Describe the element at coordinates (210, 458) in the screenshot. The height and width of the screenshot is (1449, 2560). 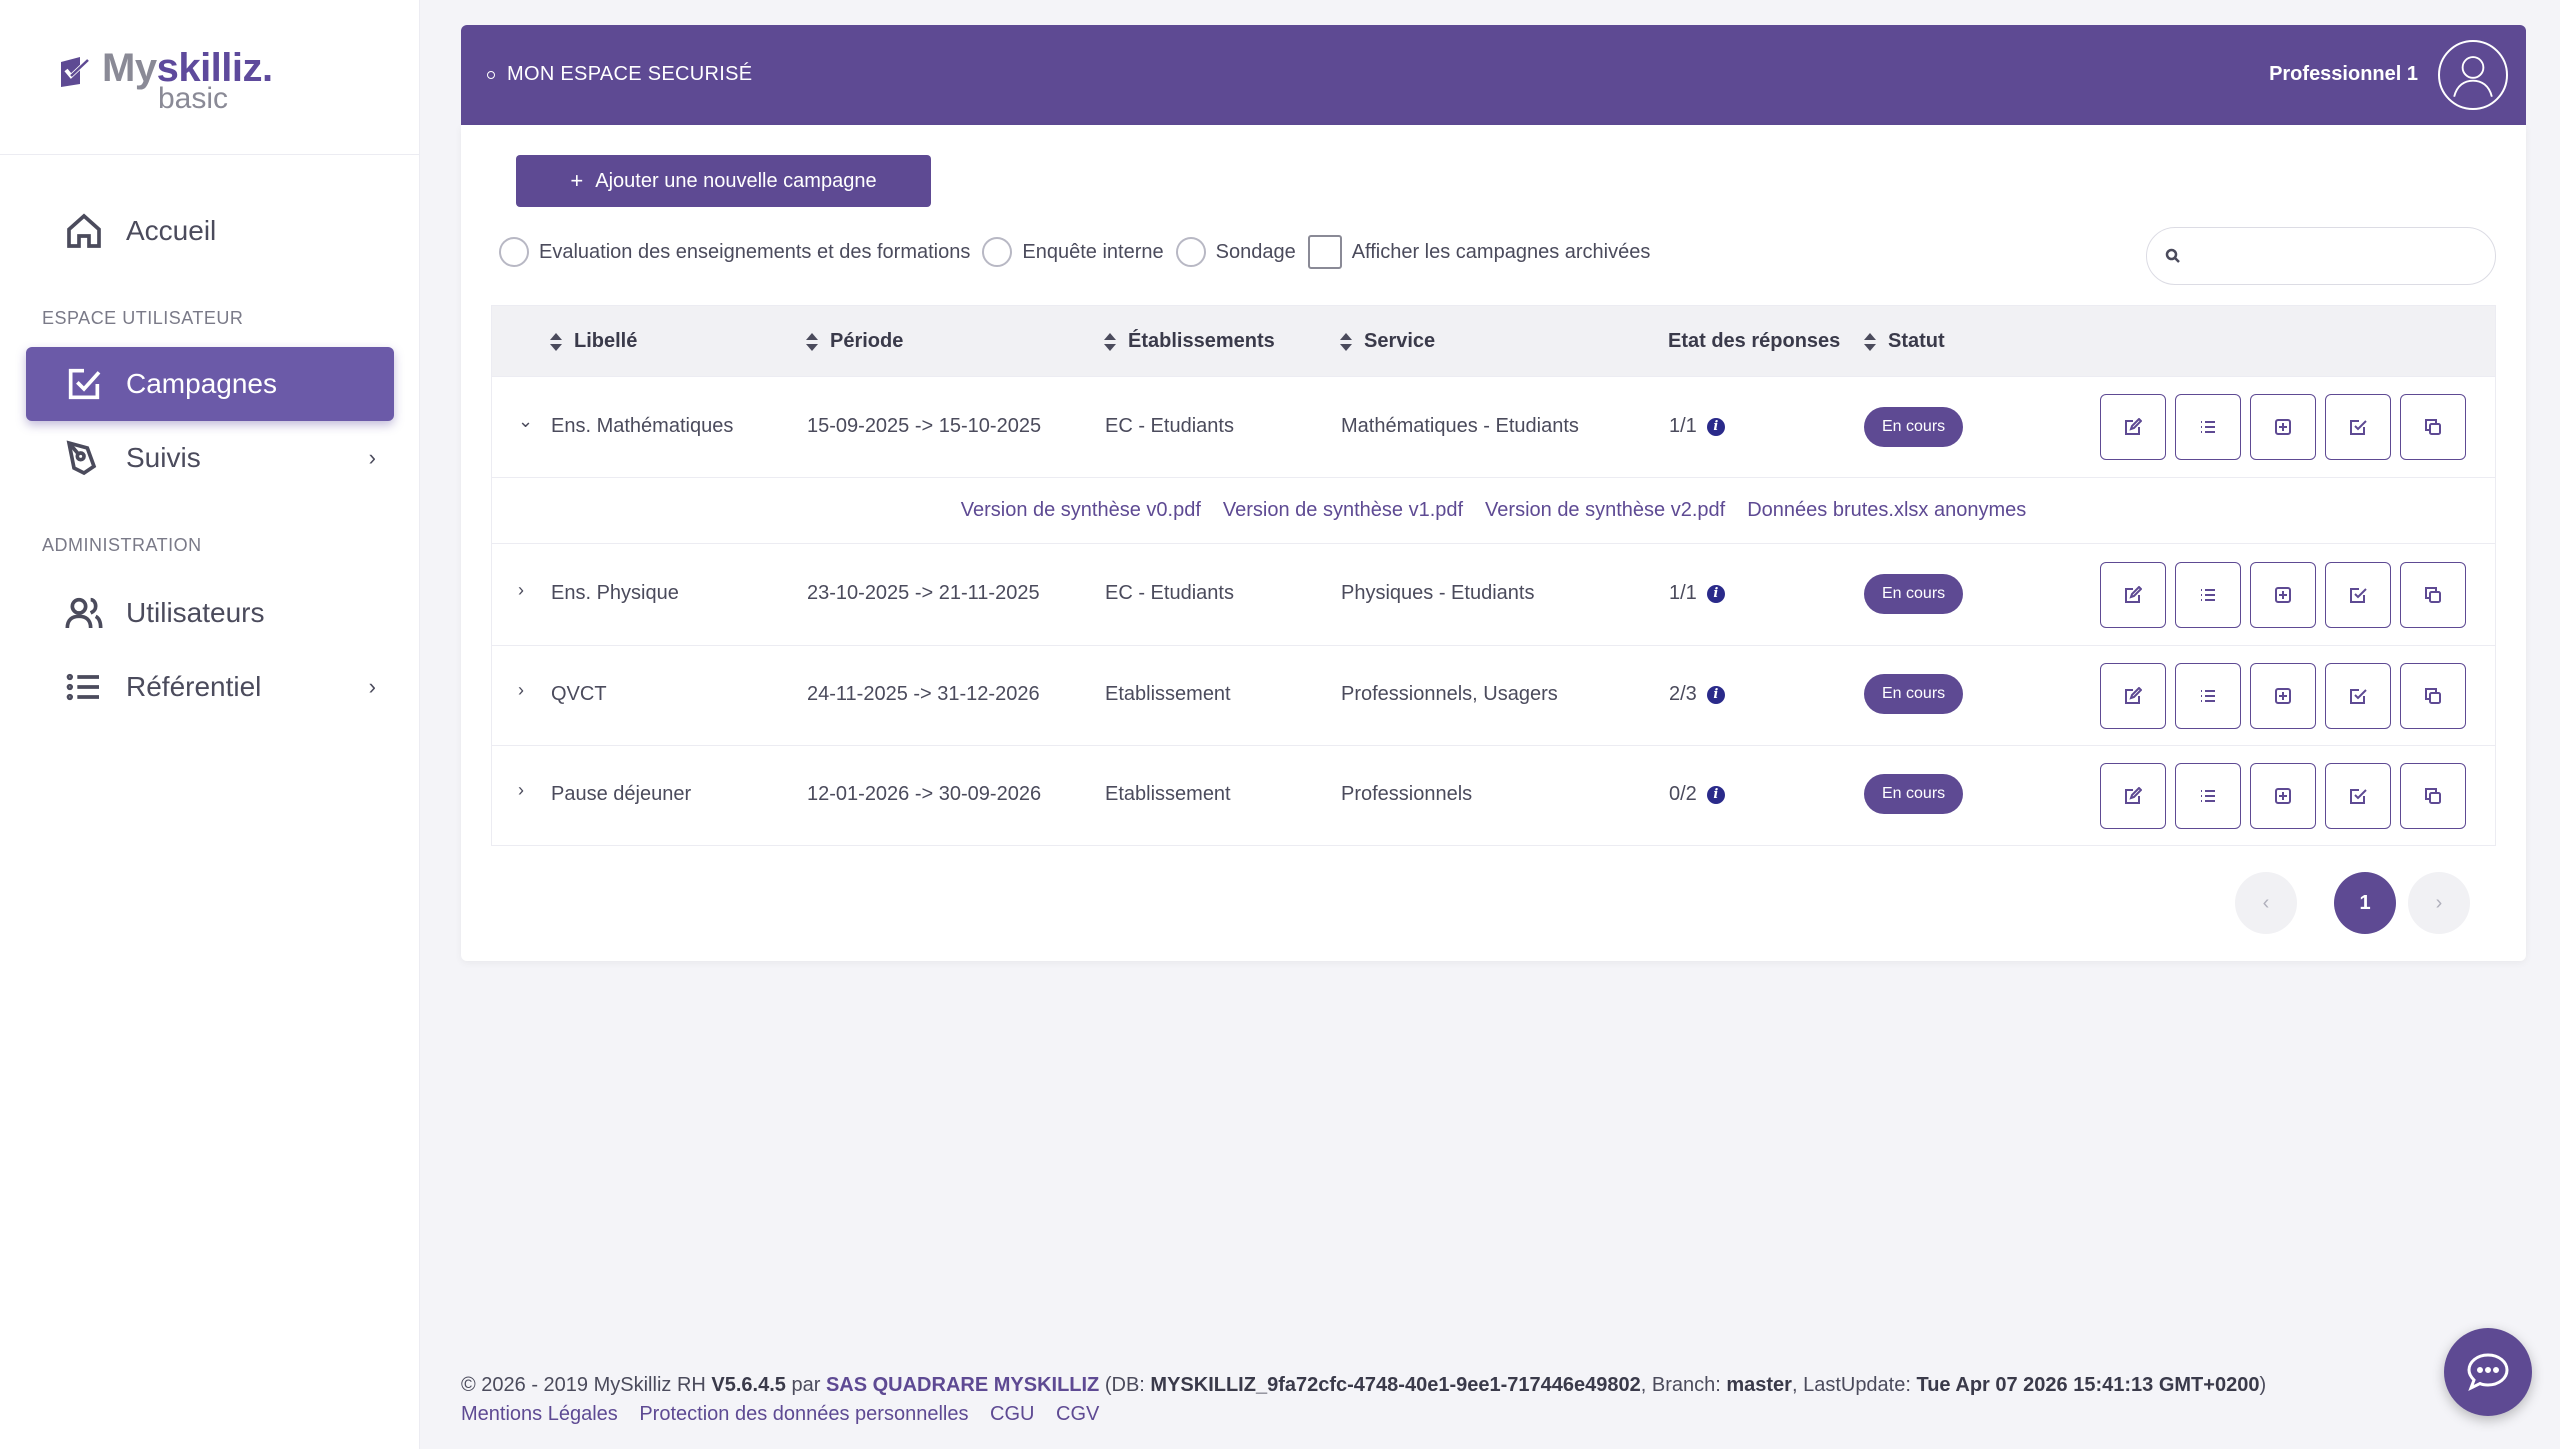
I see `nav-follow: Suivis ›` at that location.